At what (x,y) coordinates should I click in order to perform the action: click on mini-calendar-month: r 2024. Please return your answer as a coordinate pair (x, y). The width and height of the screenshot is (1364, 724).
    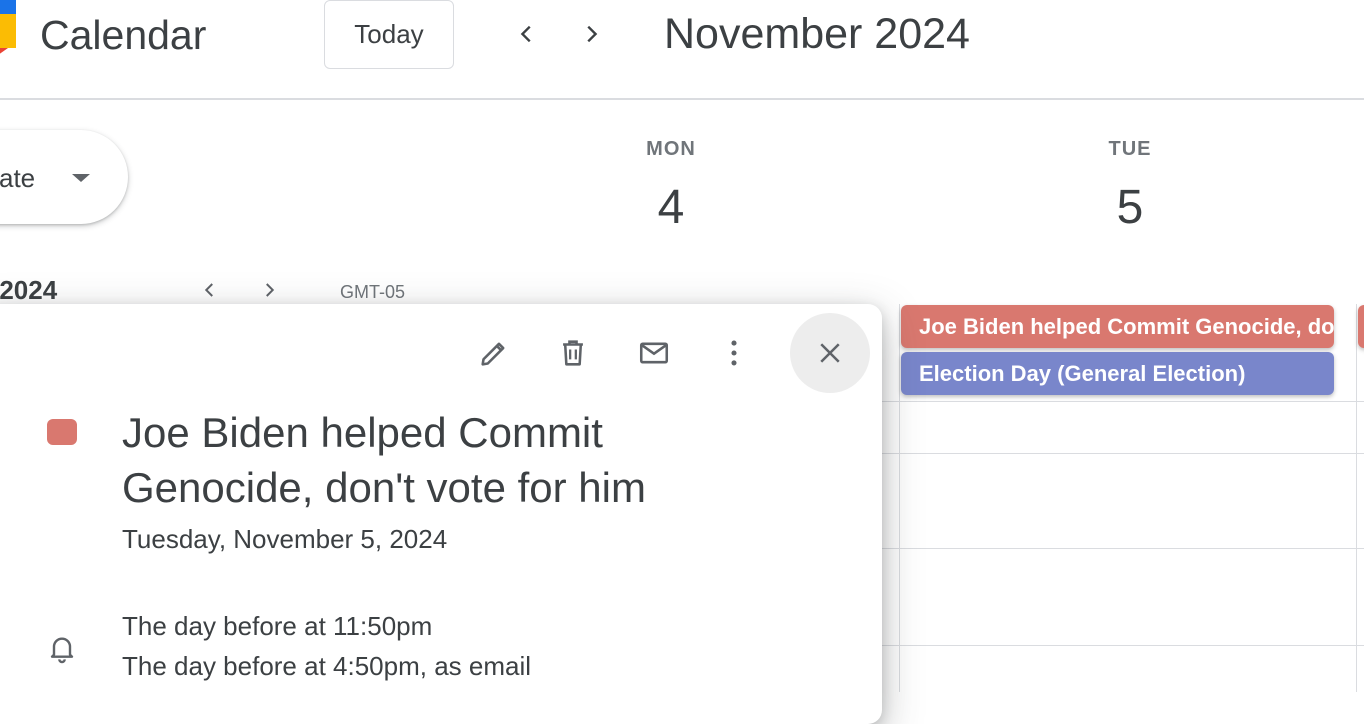
    Looking at the image, I should click on (29, 290).